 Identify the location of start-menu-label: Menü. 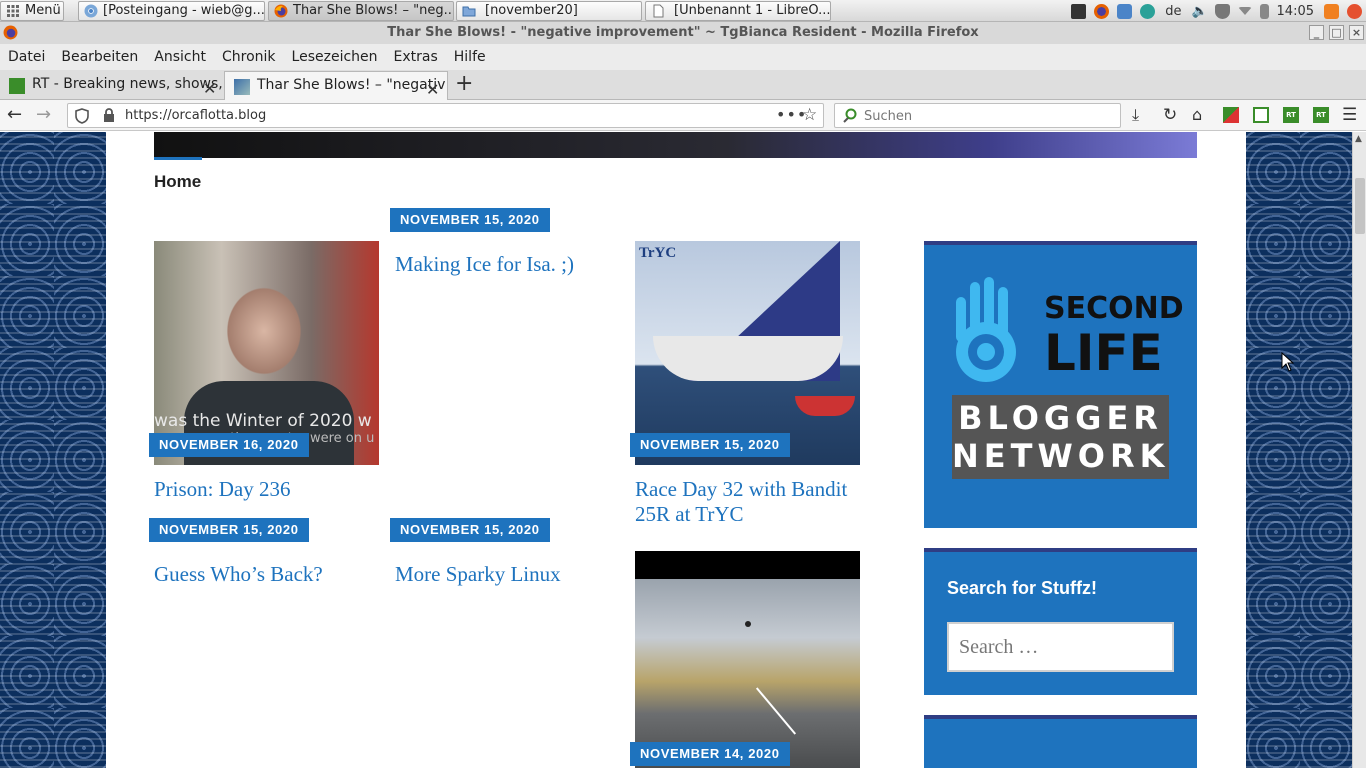
(43, 10).